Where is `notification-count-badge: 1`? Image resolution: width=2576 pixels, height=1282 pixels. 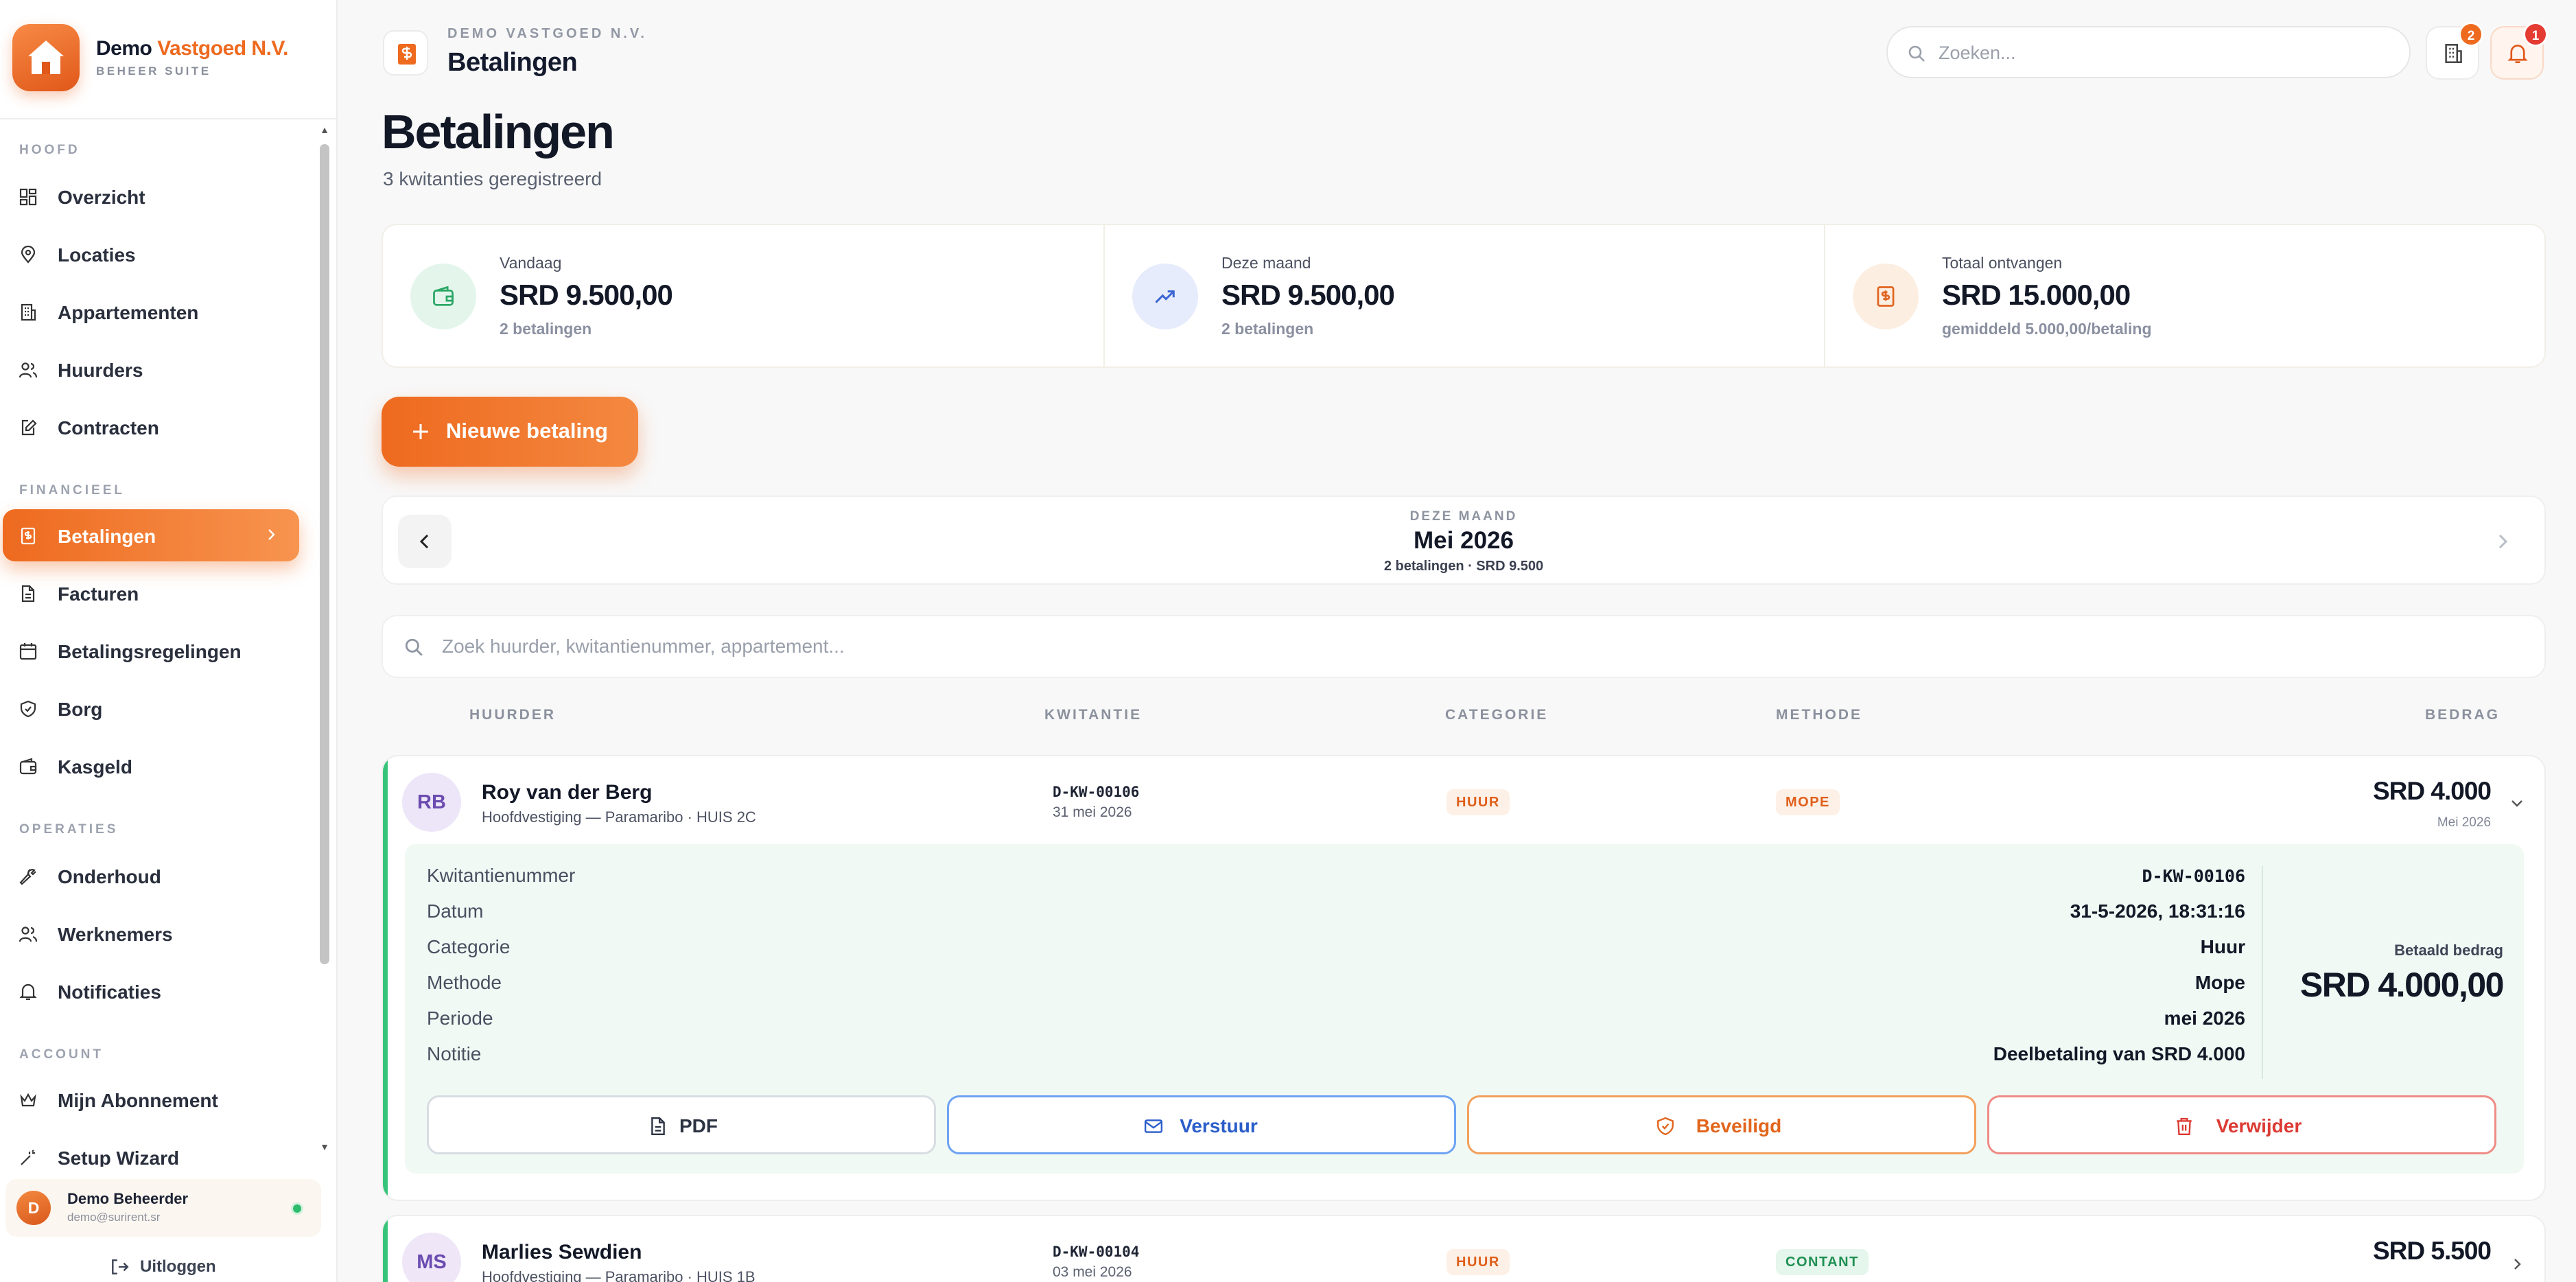 notification-count-badge: 1 is located at coordinates (2535, 34).